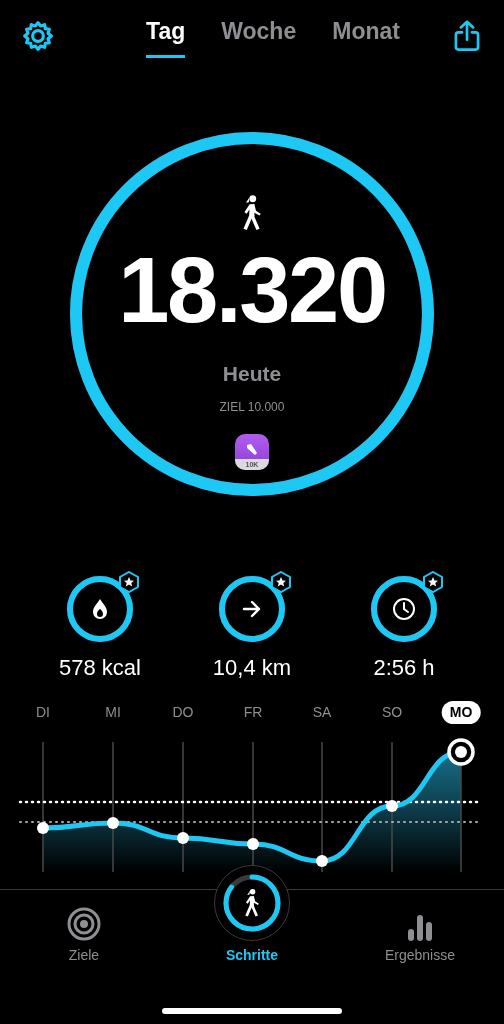 This screenshot has height=1024, width=504. What do you see at coordinates (461, 712) in the screenshot?
I see `day-label: MO` at bounding box center [461, 712].